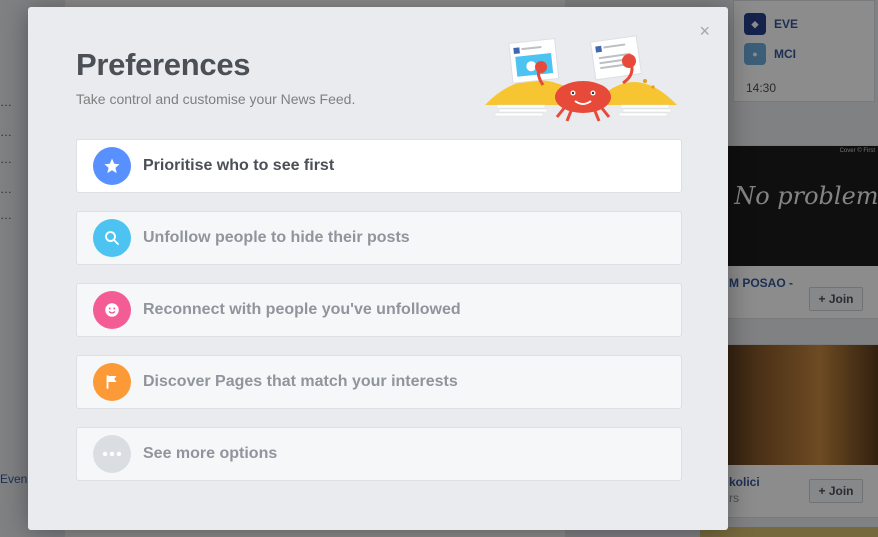 The height and width of the screenshot is (537, 878). Describe the element at coordinates (112, 166) in the screenshot. I see `star-icon` at that location.